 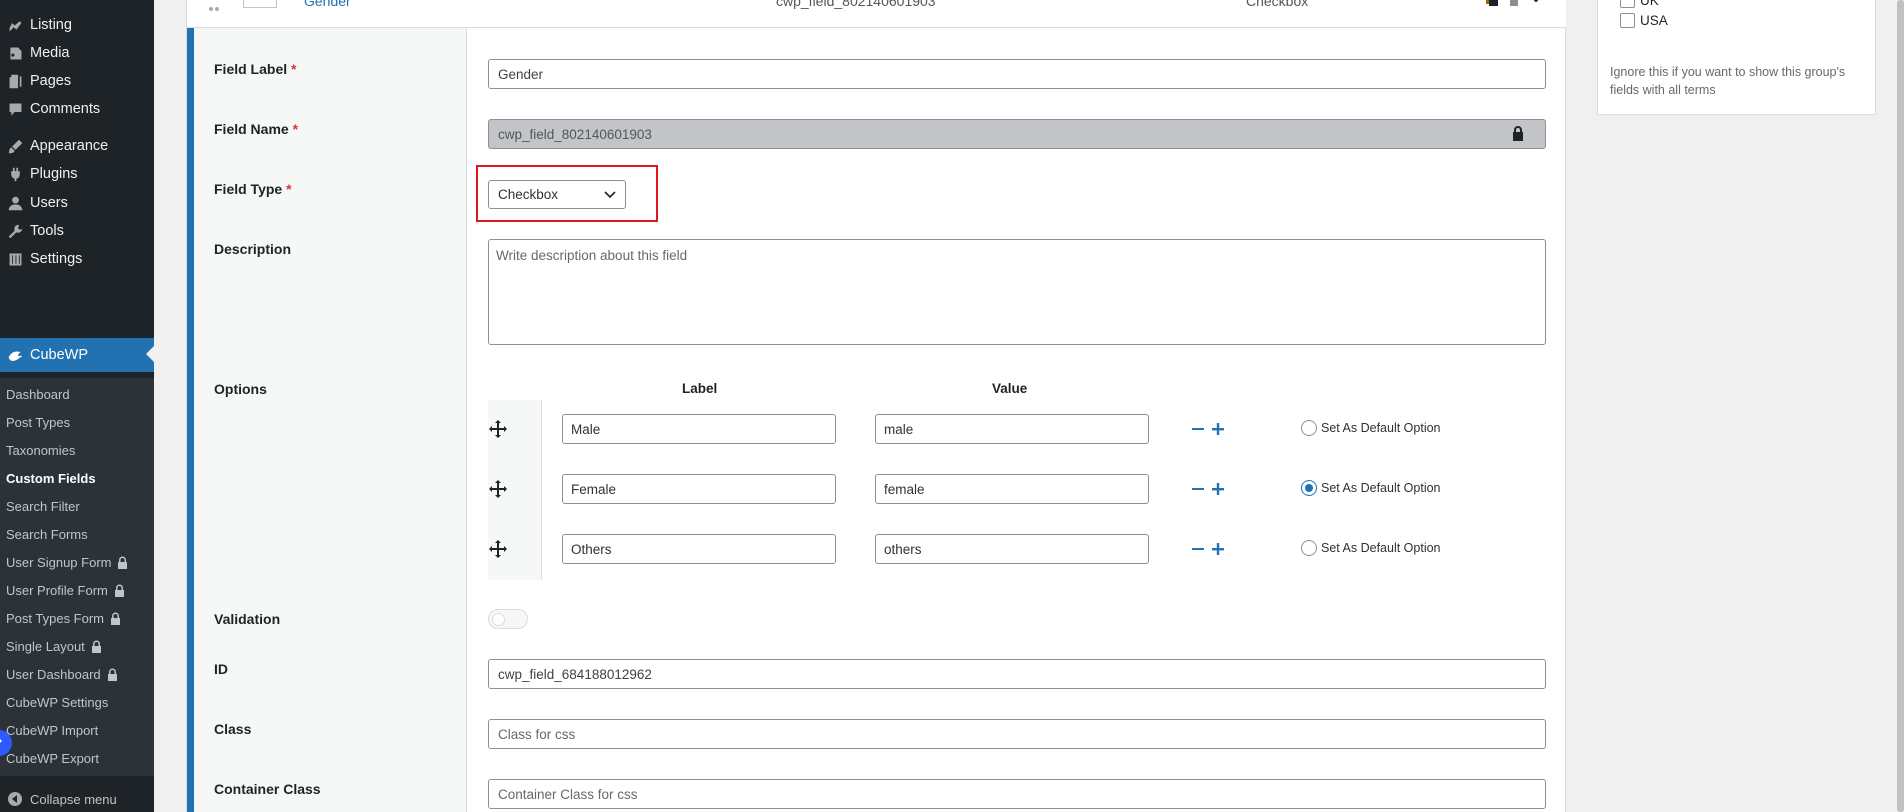 What do you see at coordinates (52, 758) in the screenshot?
I see `submenu-item: CubeWP Export` at bounding box center [52, 758].